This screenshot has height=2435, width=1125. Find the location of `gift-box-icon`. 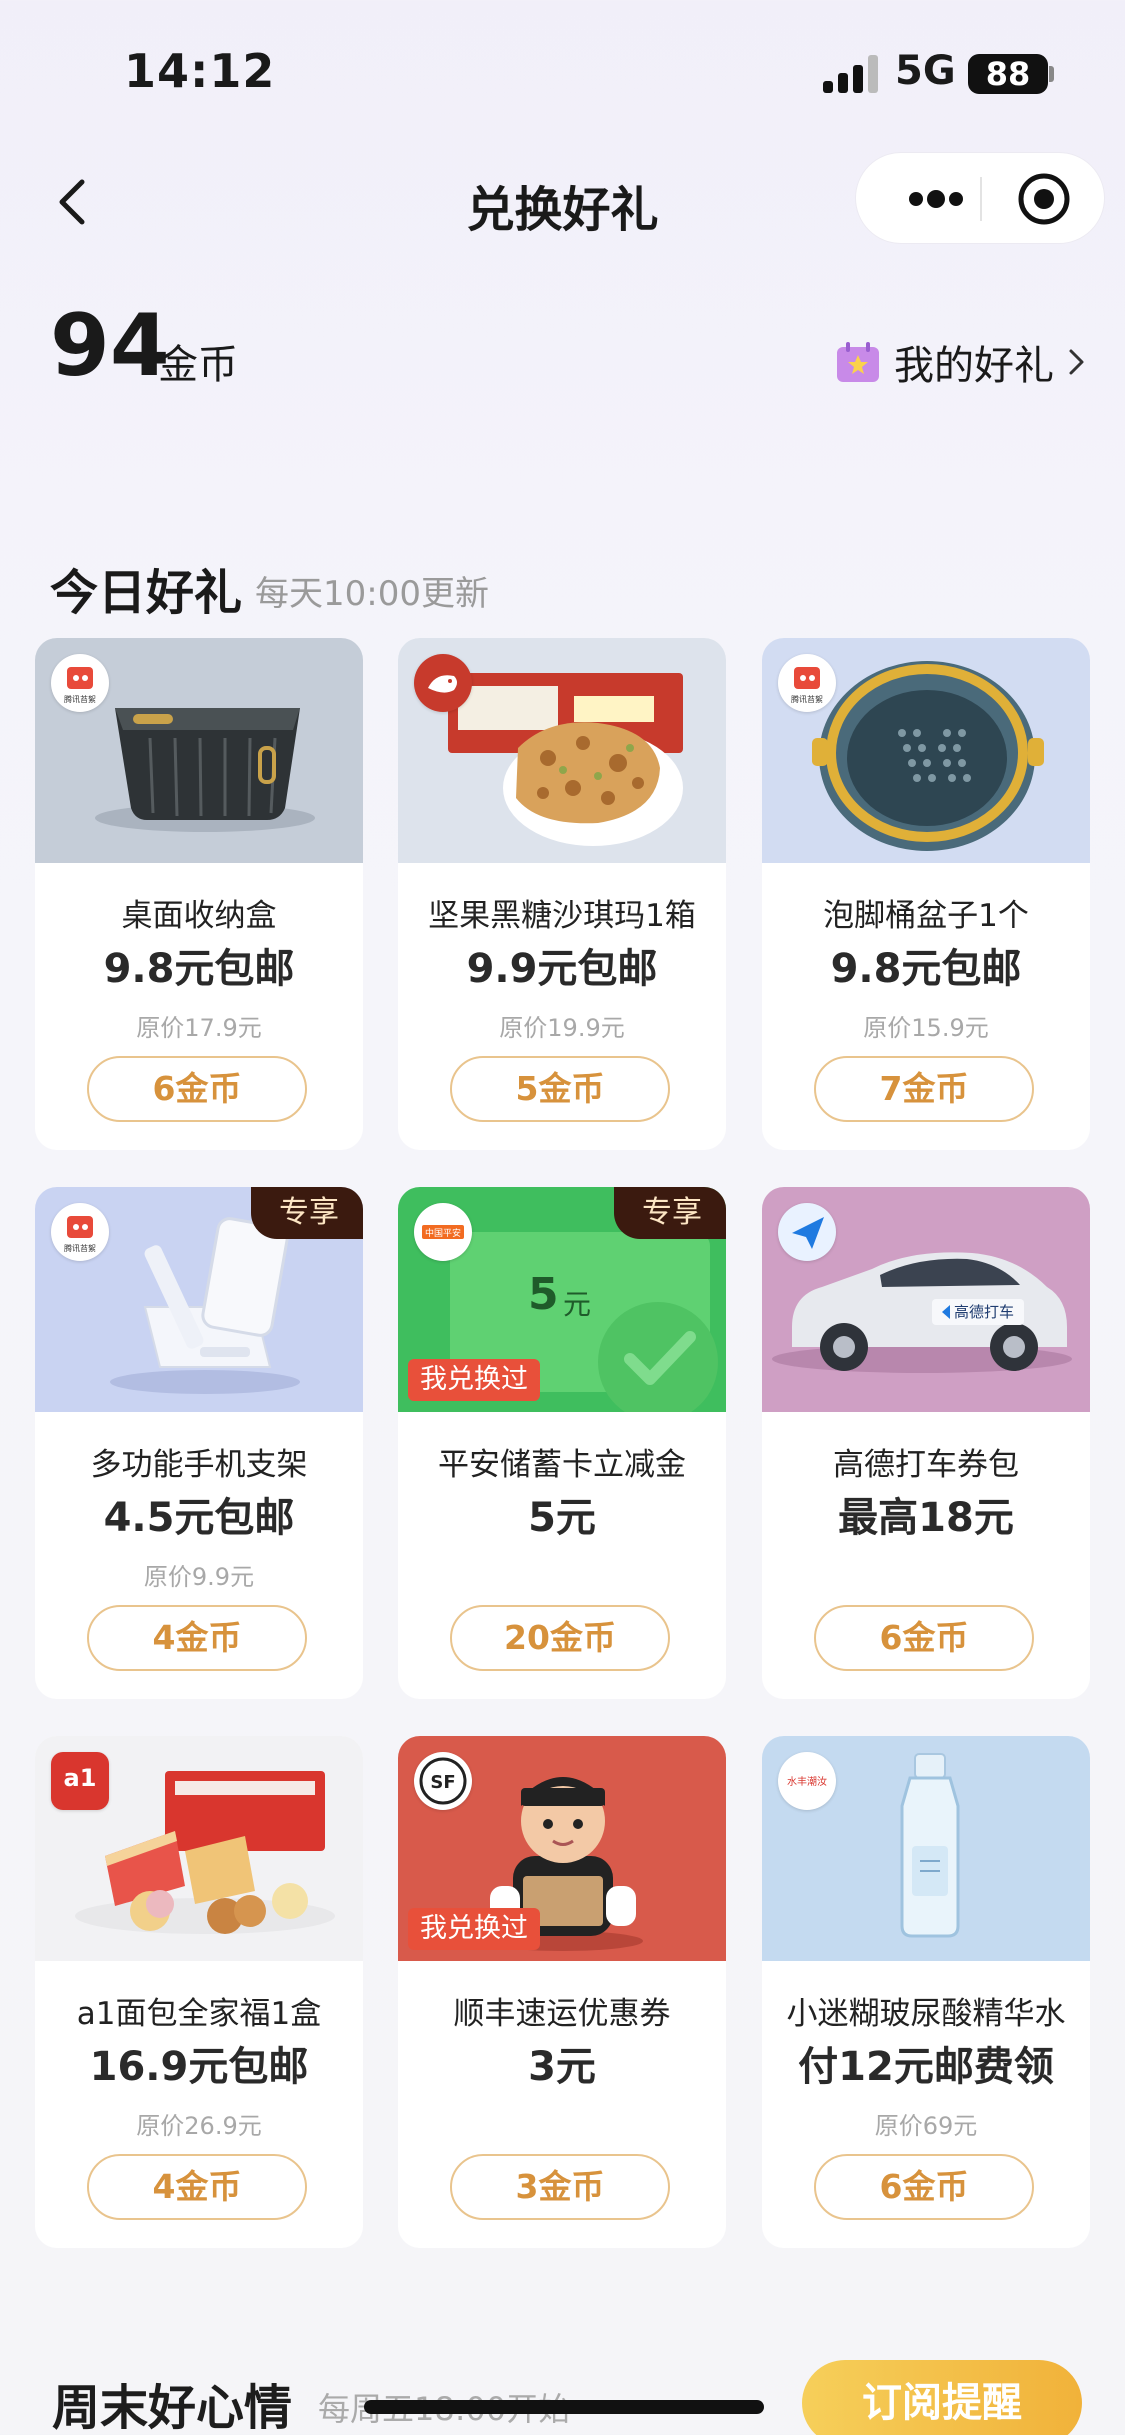

gift-box-icon is located at coordinates (858, 362).